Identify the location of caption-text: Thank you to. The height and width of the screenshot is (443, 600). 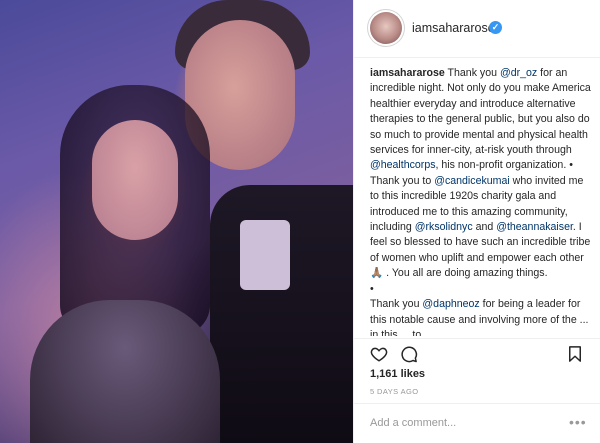
(402, 180).